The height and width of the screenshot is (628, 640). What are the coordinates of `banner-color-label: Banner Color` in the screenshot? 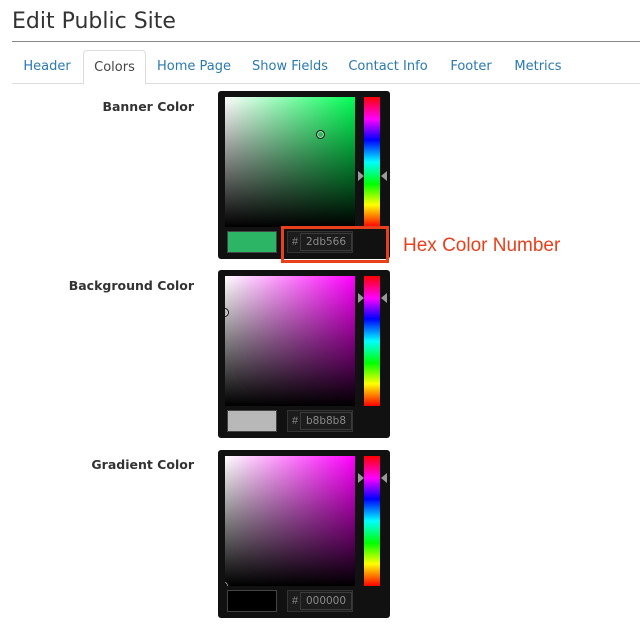 It's located at (148, 106).